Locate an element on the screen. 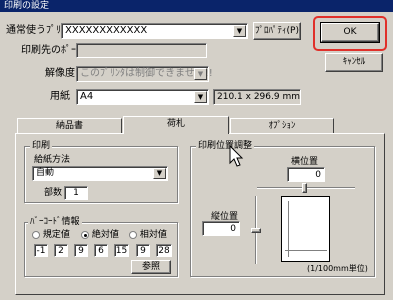 This screenshot has width=393, height=300. copies-value: 1 is located at coordinates (76, 193).